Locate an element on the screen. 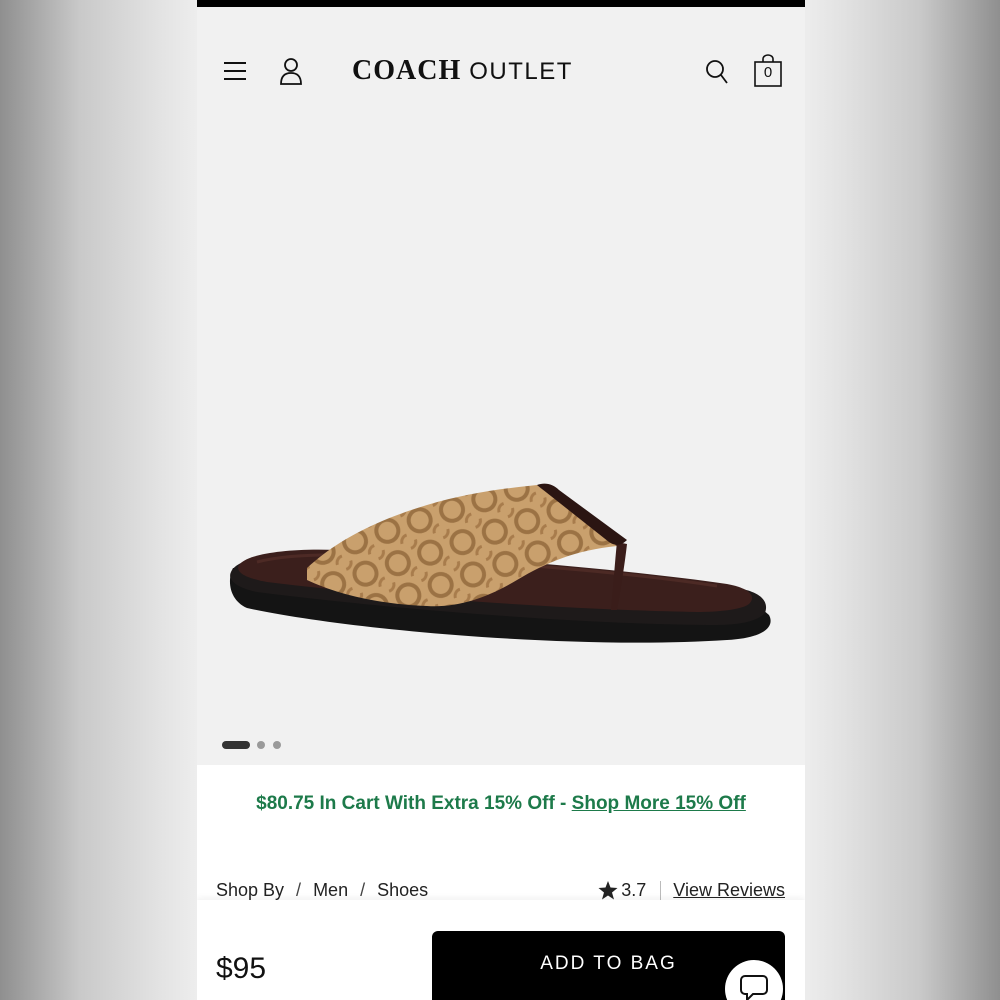 The image size is (1000, 1000). divider is located at coordinates (661, 890).